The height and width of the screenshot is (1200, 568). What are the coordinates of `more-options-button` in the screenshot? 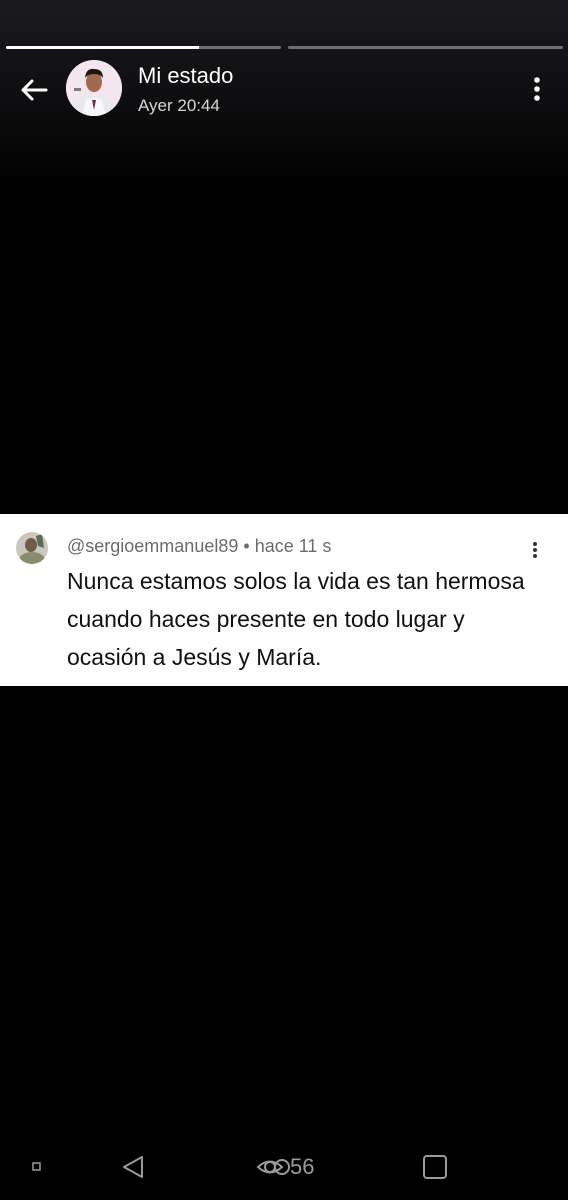 It's located at (537, 89).